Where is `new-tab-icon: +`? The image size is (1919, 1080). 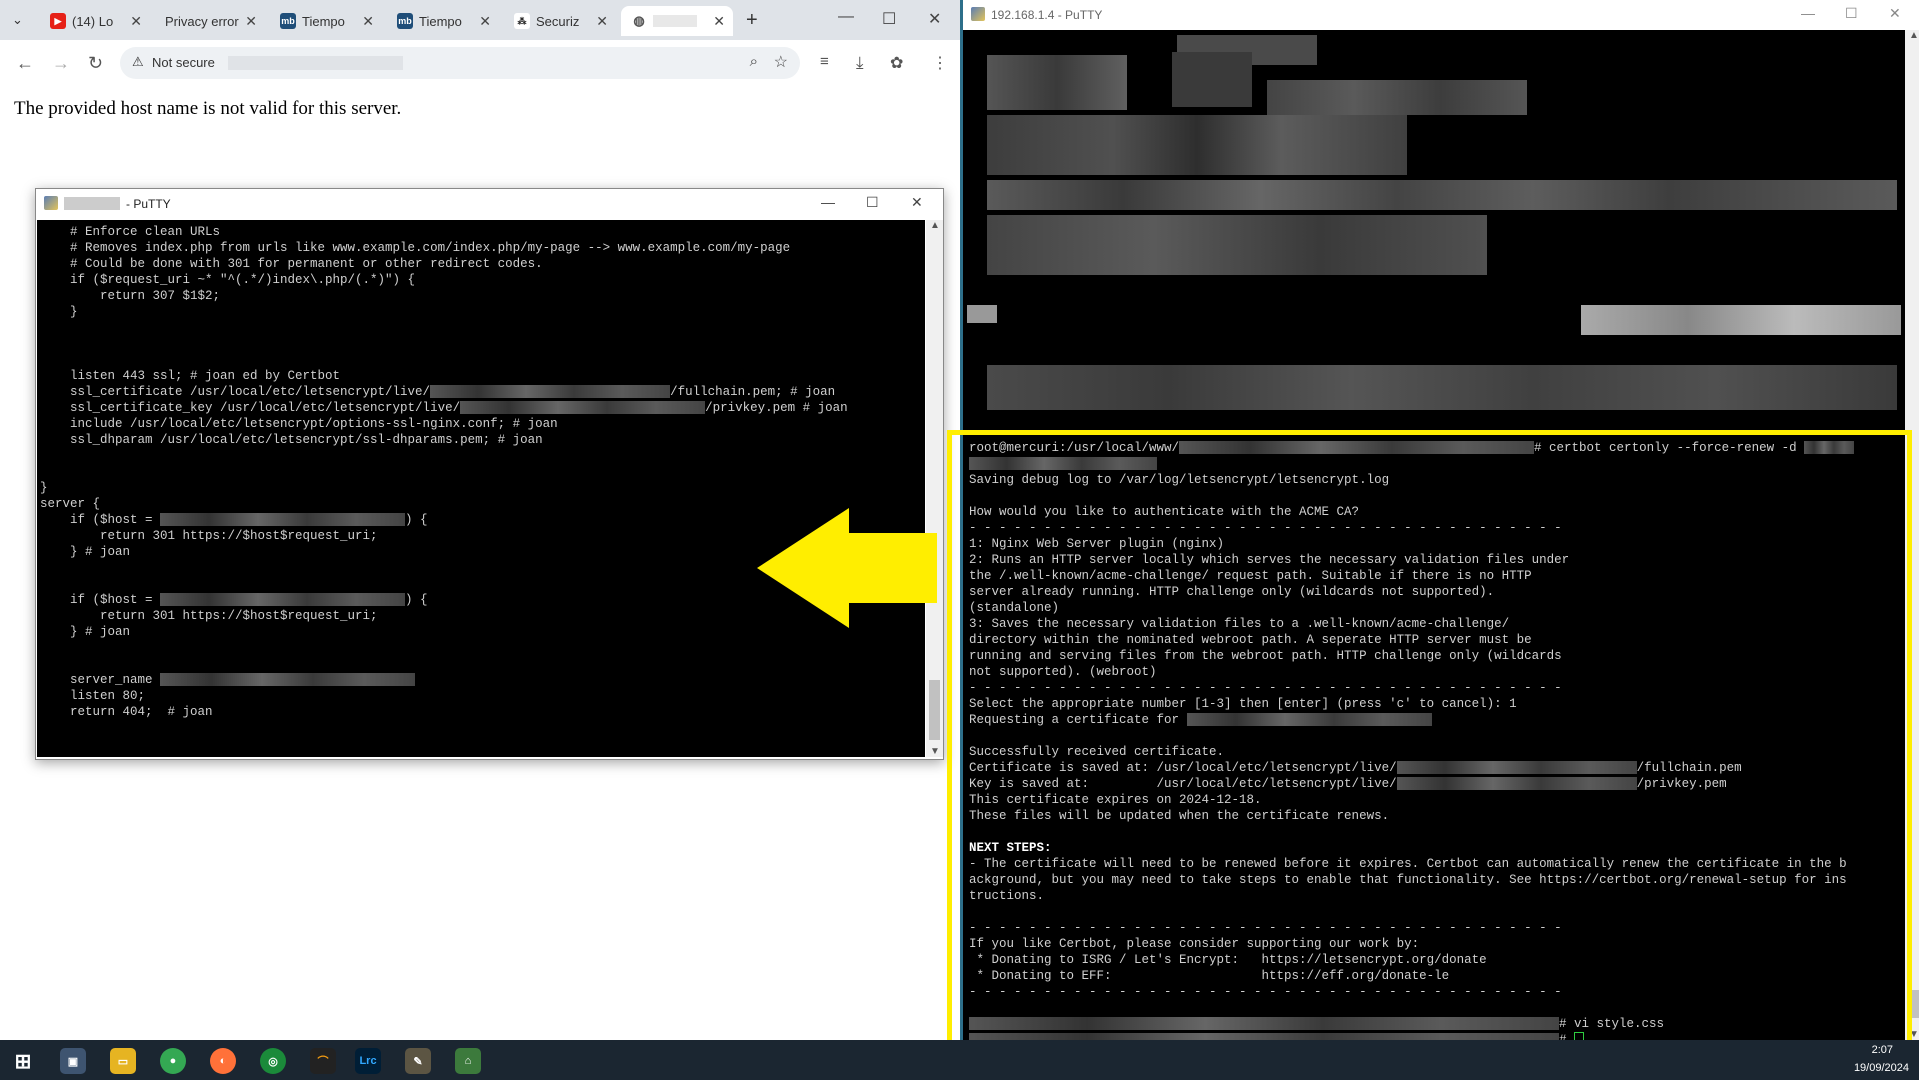 new-tab-icon: + is located at coordinates (752, 20).